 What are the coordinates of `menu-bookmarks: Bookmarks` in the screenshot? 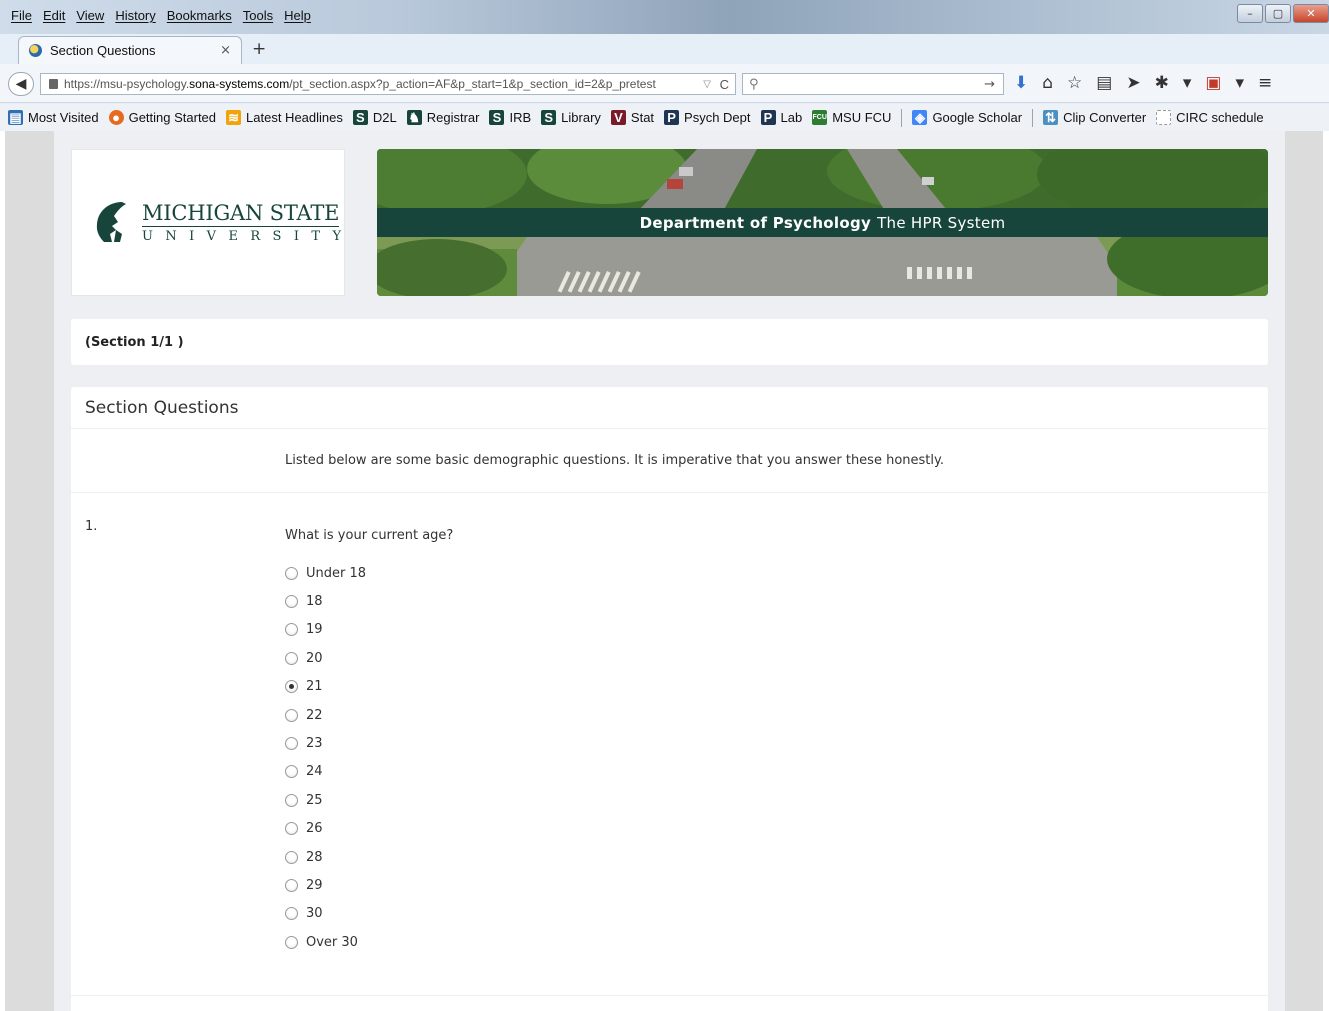 It's located at (200, 15).